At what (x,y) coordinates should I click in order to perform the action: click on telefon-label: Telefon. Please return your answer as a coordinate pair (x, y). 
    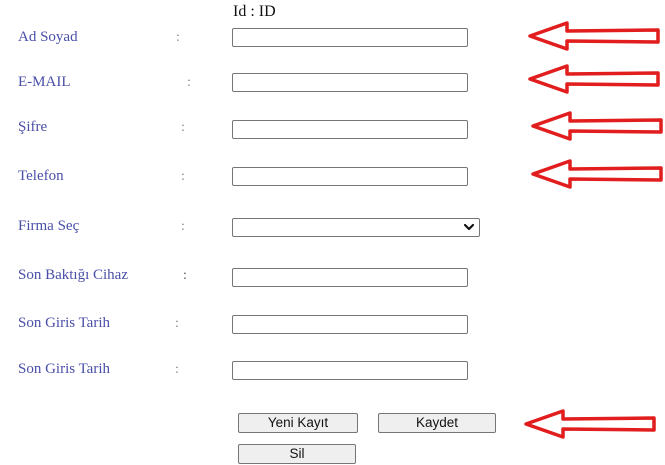
    Looking at the image, I should click on (41, 176).